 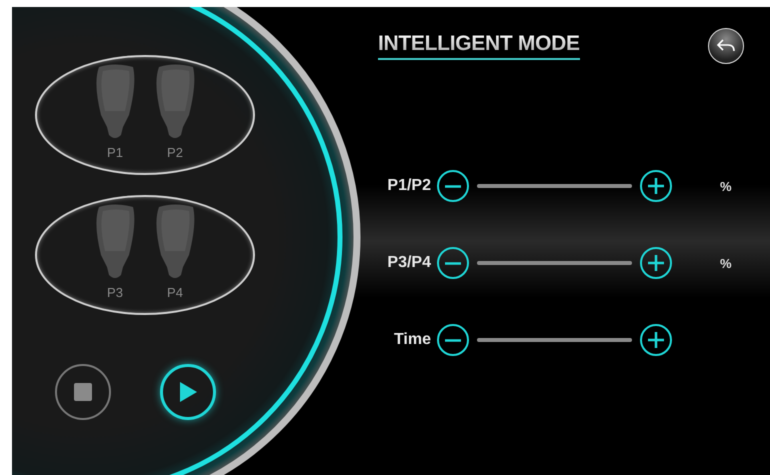 I want to click on setting-label: P3/P4, so click(x=408, y=263).